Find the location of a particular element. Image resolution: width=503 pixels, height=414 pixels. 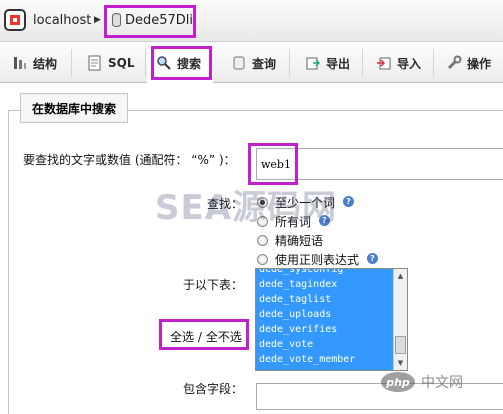

breadcrumb-server: localhost is located at coordinates (62, 20).